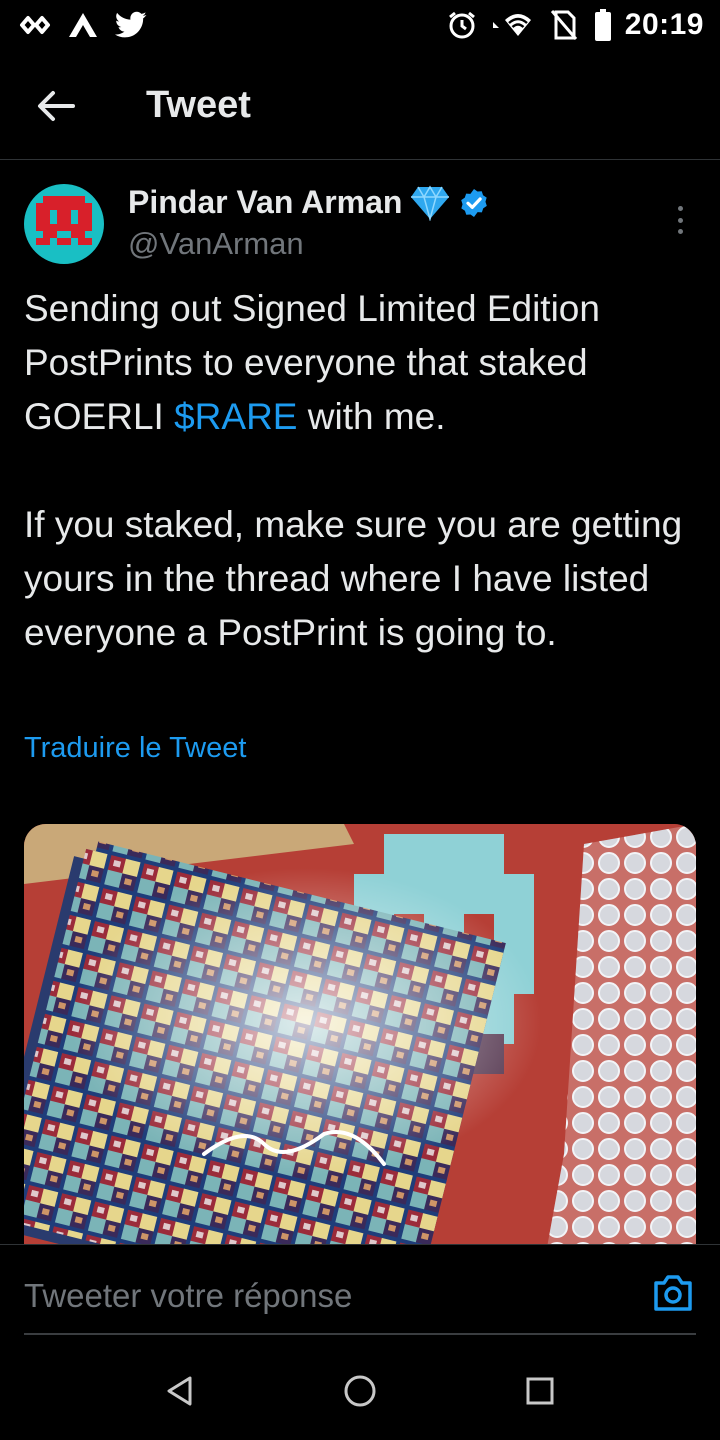 This screenshot has height=1440, width=720. Describe the element at coordinates (235, 416) in the screenshot. I see `cashtag-link: $RARE` at that location.